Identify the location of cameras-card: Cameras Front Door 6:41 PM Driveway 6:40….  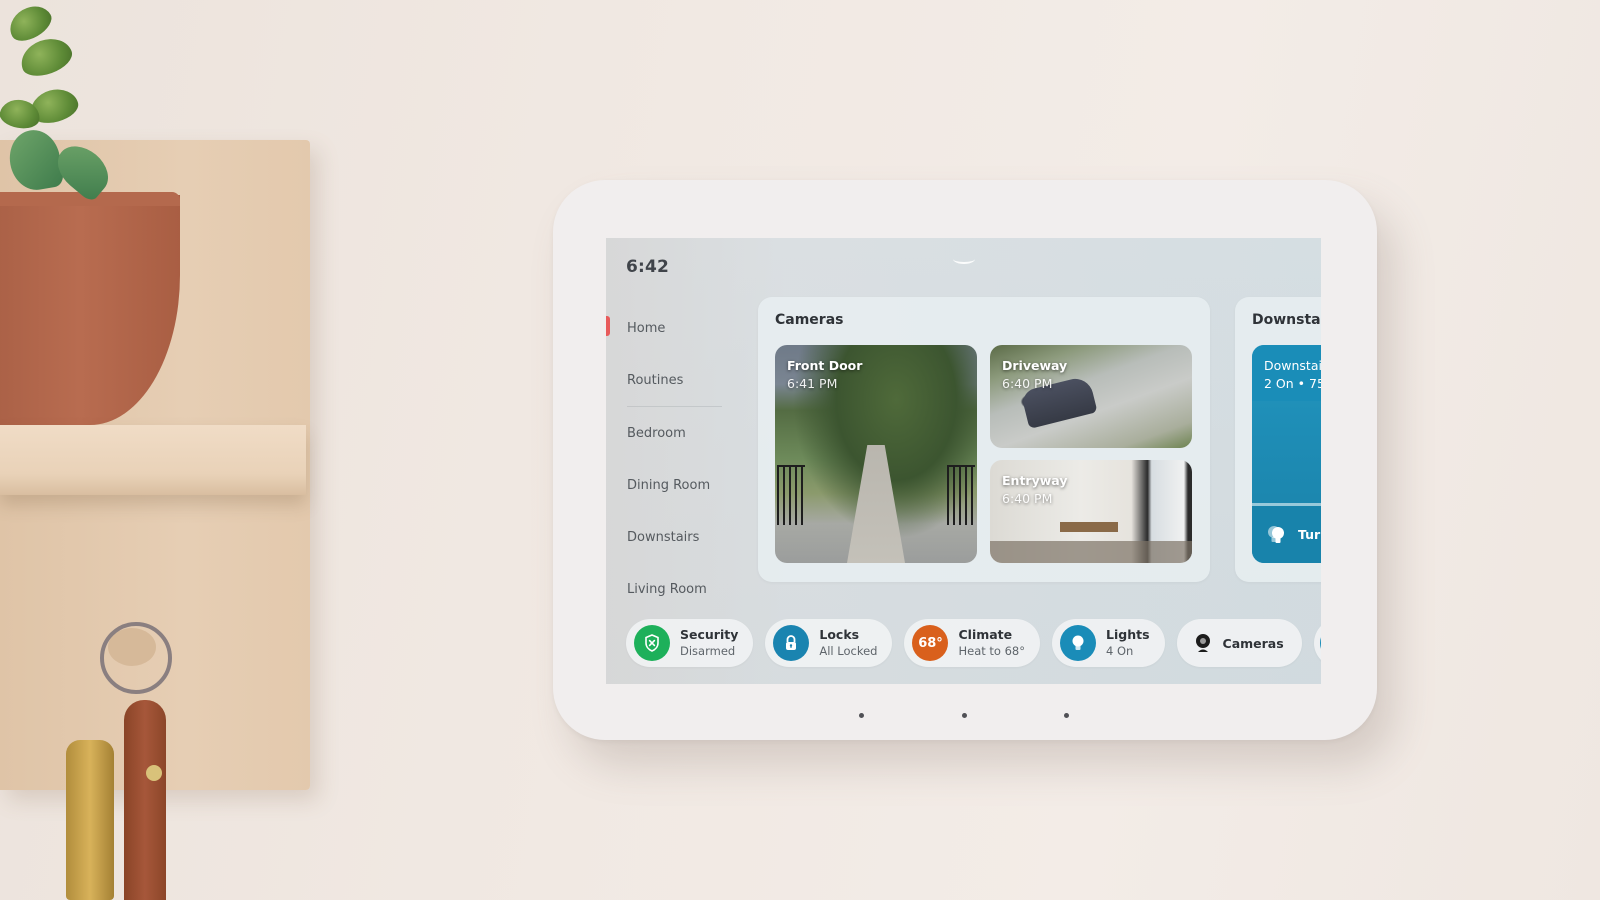
(984, 439).